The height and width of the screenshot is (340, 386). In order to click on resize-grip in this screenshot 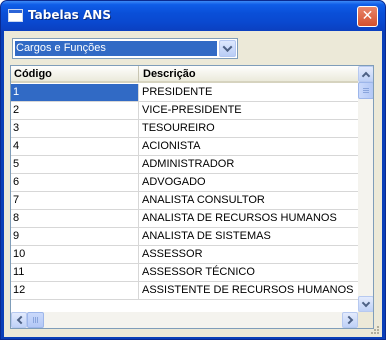, I will do `click(374, 329)`.